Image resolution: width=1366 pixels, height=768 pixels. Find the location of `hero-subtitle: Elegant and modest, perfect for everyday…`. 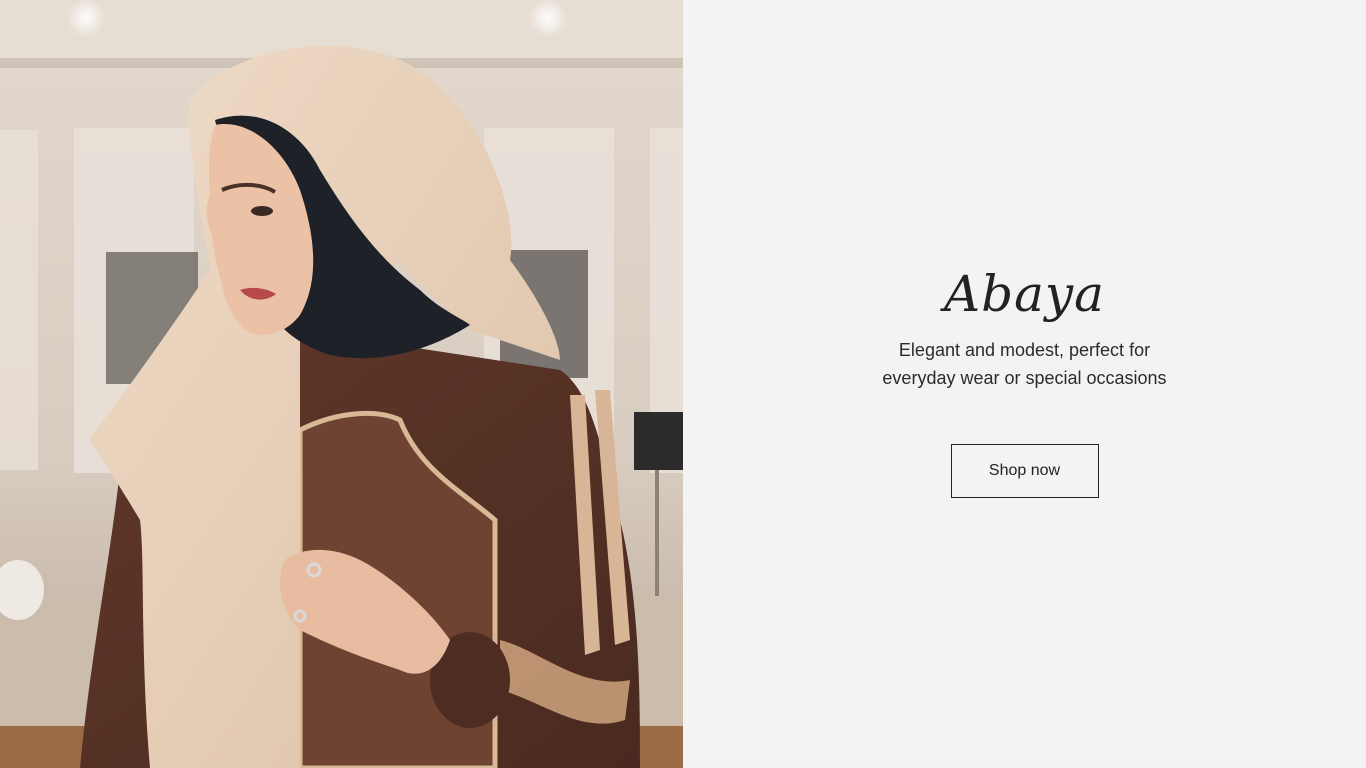

hero-subtitle: Elegant and modest, perfect for everyday… is located at coordinates (1024, 364).